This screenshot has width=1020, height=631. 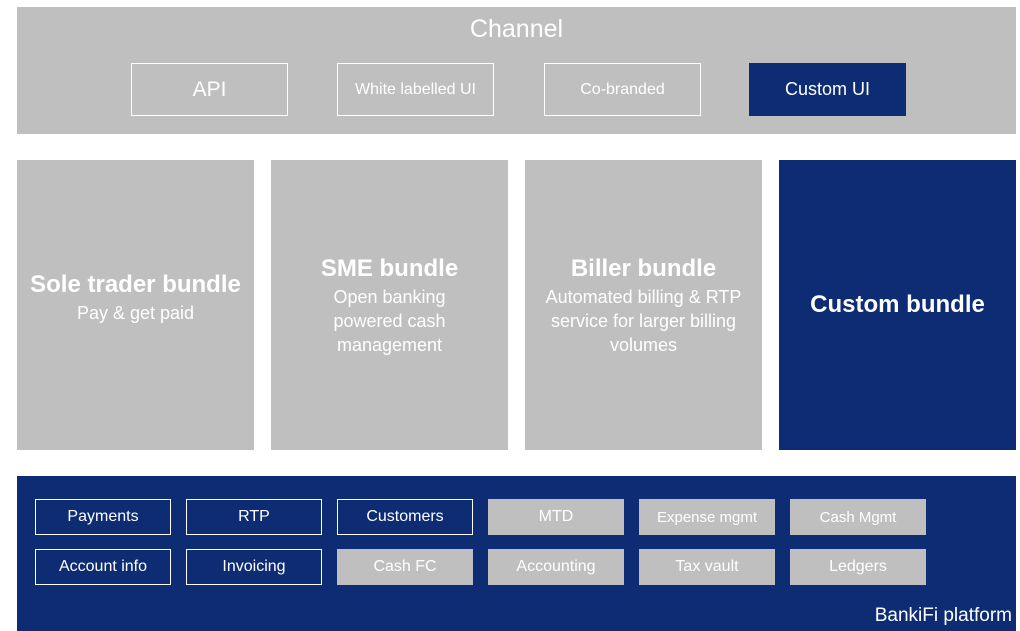 I want to click on feature-invoicing: Invoicing, so click(x=254, y=567).